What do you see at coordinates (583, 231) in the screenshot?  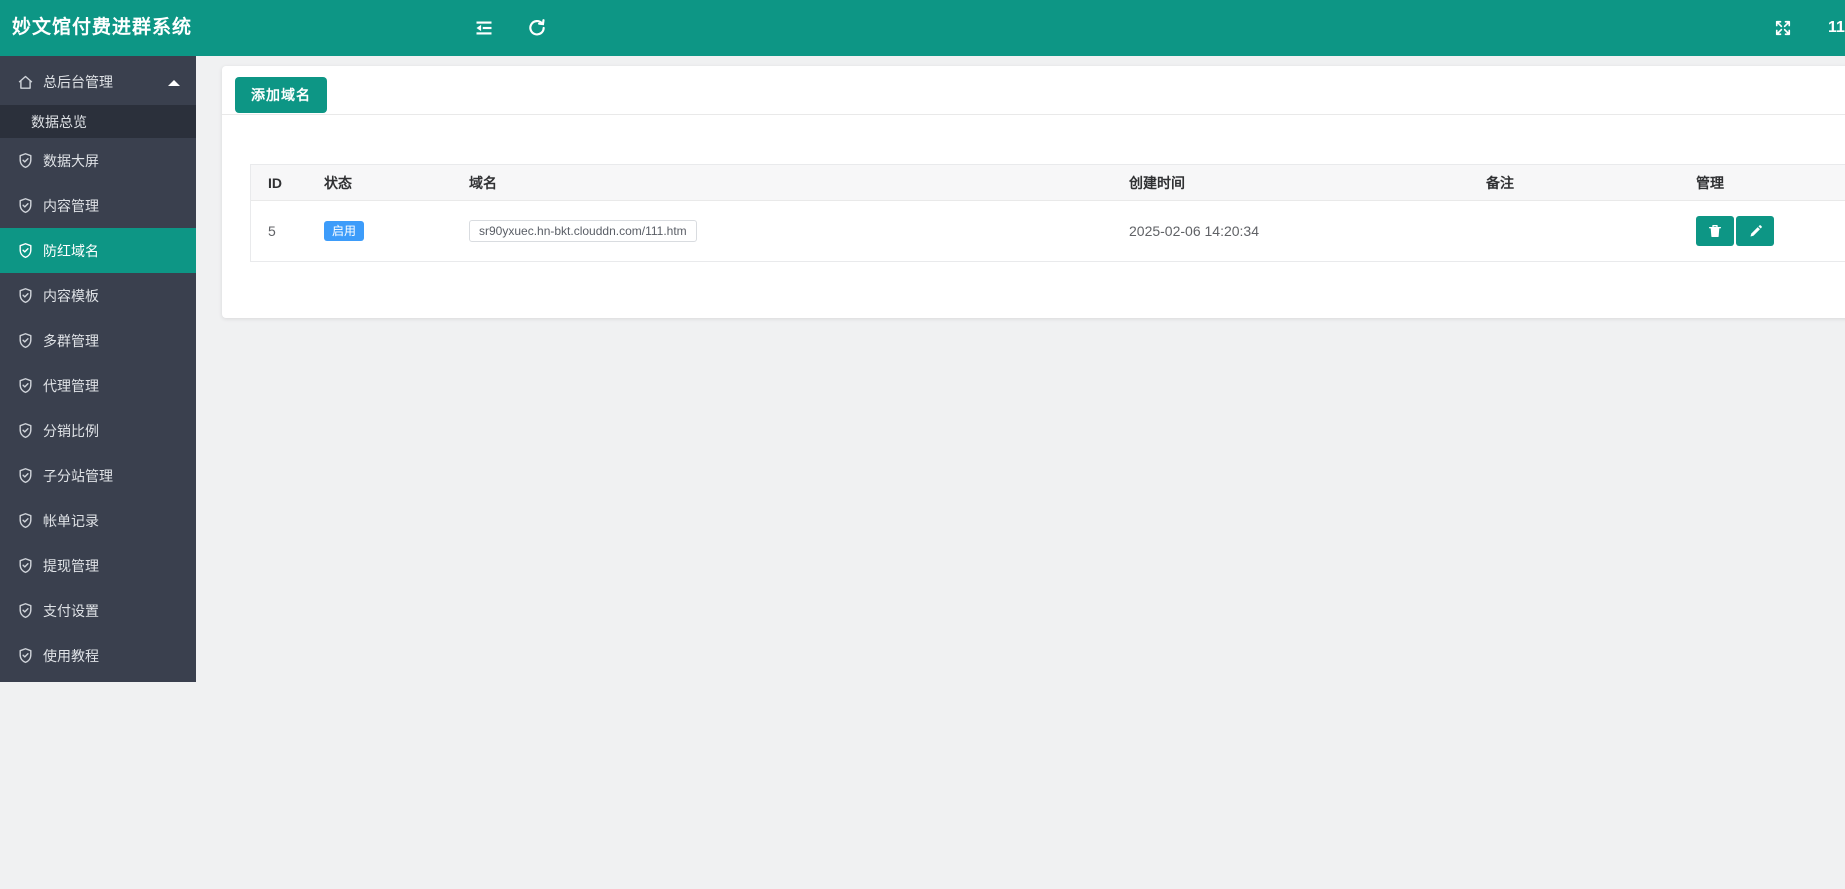 I see `domain-url-box: sr90yxuec.hn-bkt.clouddn.com/111.htm` at bounding box center [583, 231].